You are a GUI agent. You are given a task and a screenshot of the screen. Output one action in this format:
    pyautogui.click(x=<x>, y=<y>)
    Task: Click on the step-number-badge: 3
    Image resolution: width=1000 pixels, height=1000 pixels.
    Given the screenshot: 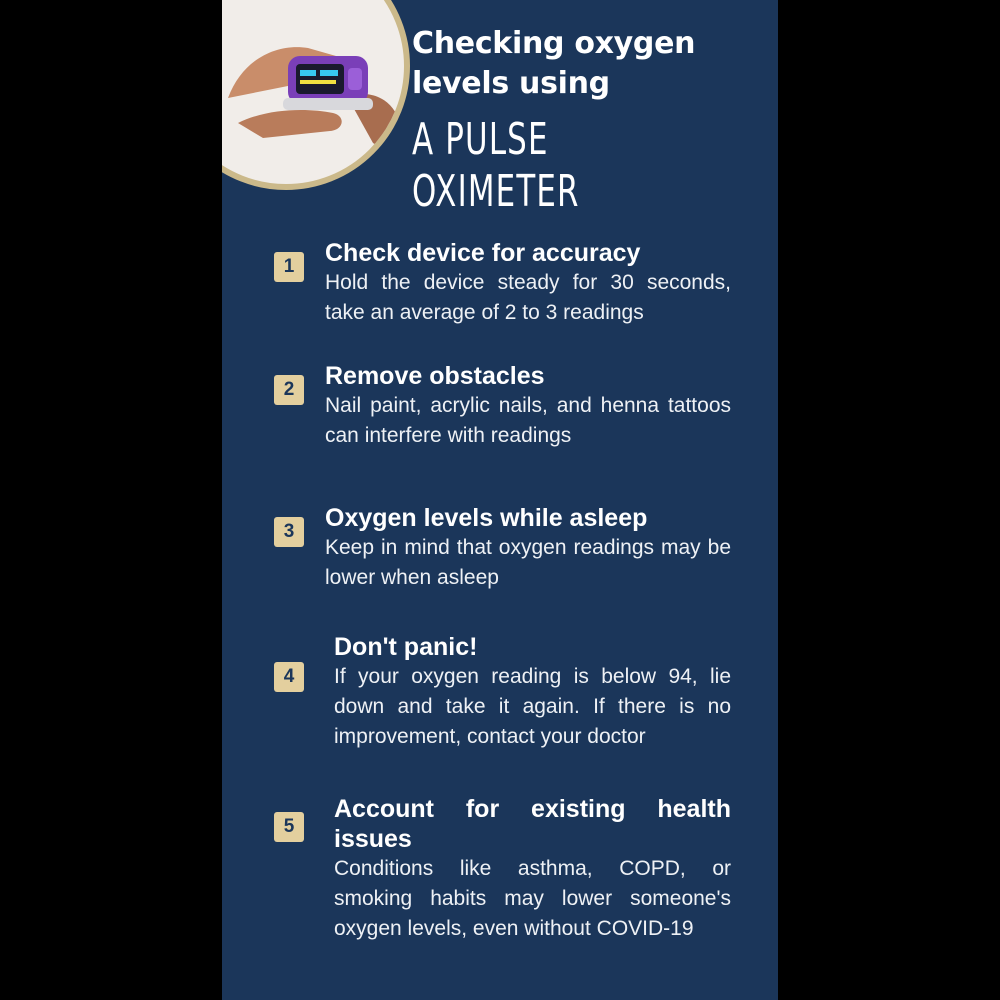 What is the action you would take?
    pyautogui.click(x=289, y=532)
    